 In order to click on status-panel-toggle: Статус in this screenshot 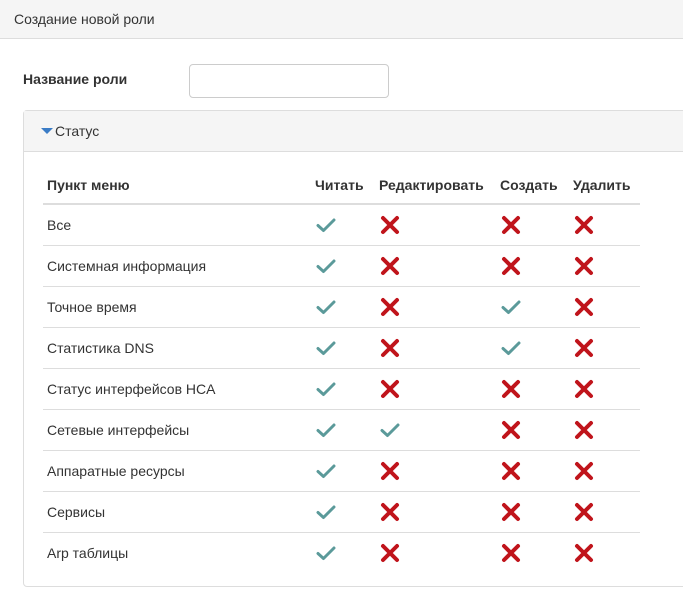, I will do `click(353, 131)`.